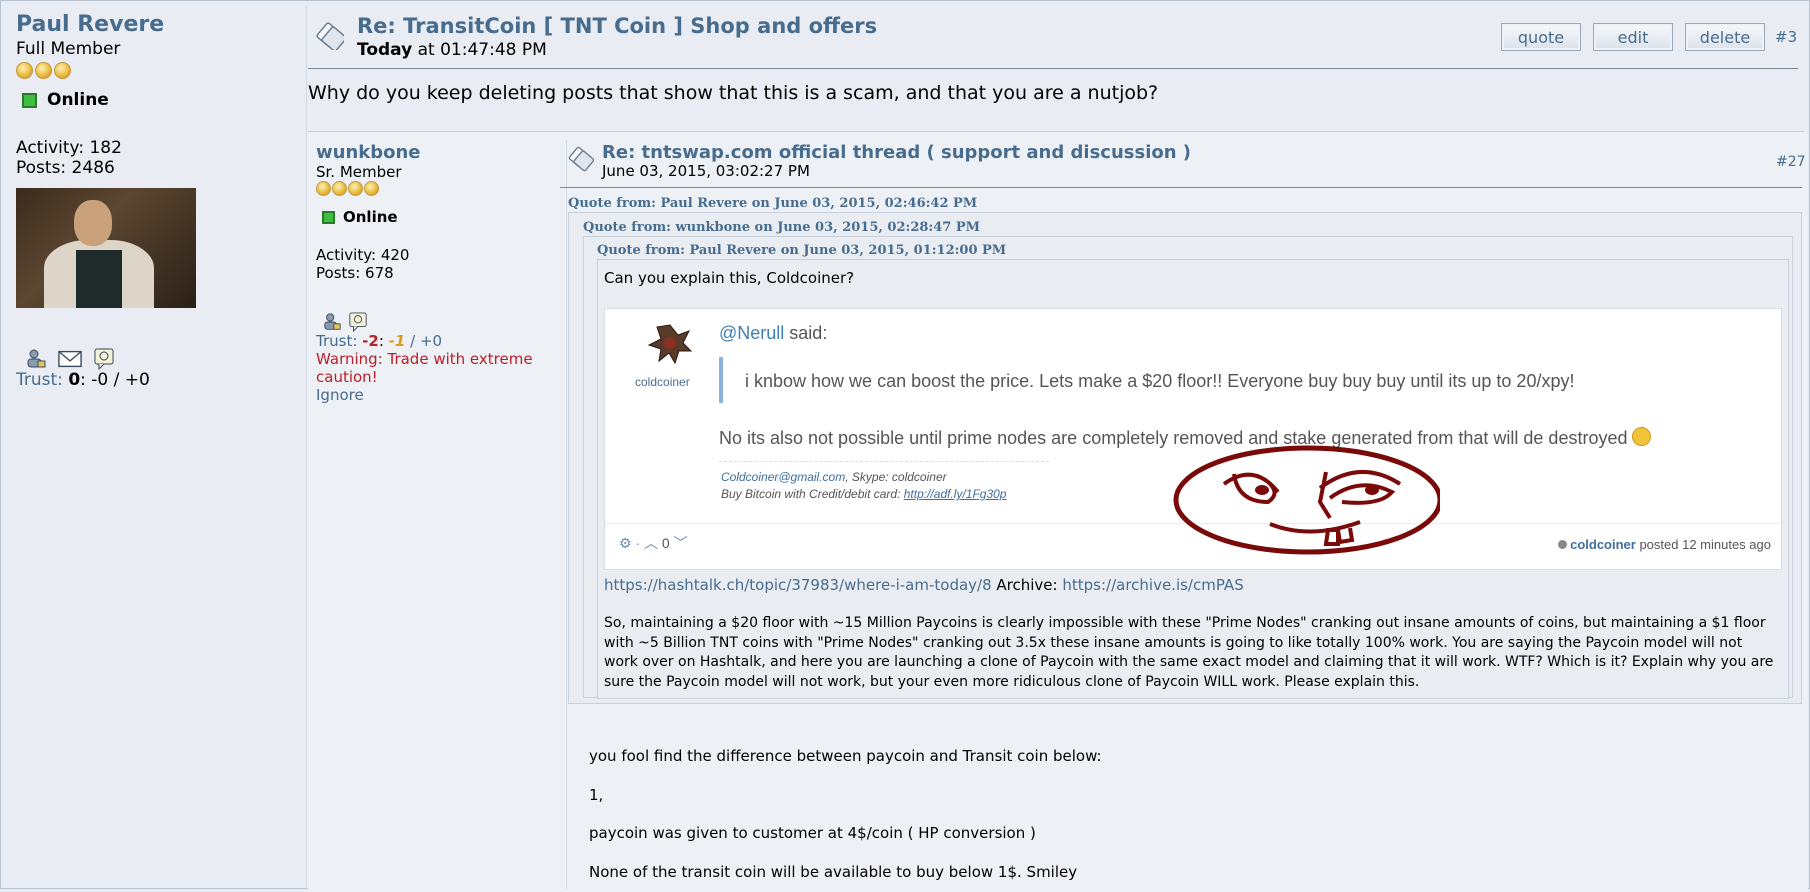  Describe the element at coordinates (706, 171) in the screenshot. I see `inner-post-date: June 03, 2015, 03:02:27 PM` at that location.